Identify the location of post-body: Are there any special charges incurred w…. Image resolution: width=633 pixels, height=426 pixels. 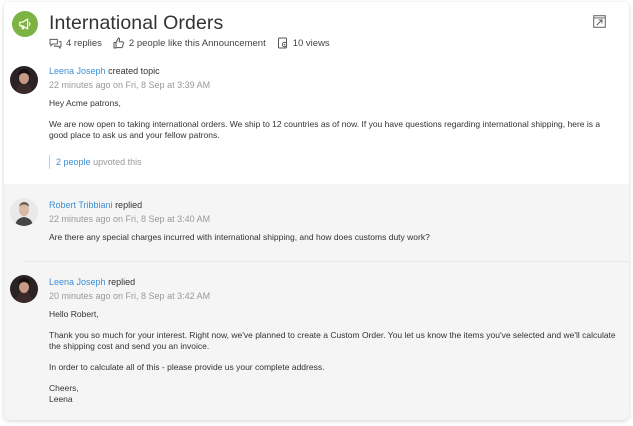
(239, 237).